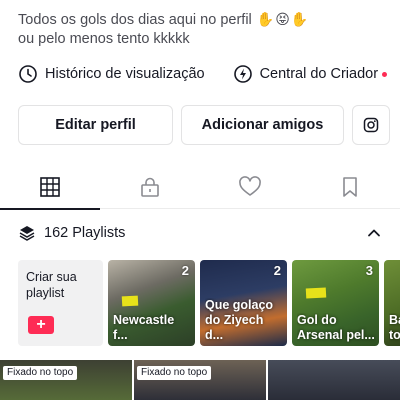 This screenshot has height=400, width=400. What do you see at coordinates (385, 74) in the screenshot?
I see `notification-dot` at bounding box center [385, 74].